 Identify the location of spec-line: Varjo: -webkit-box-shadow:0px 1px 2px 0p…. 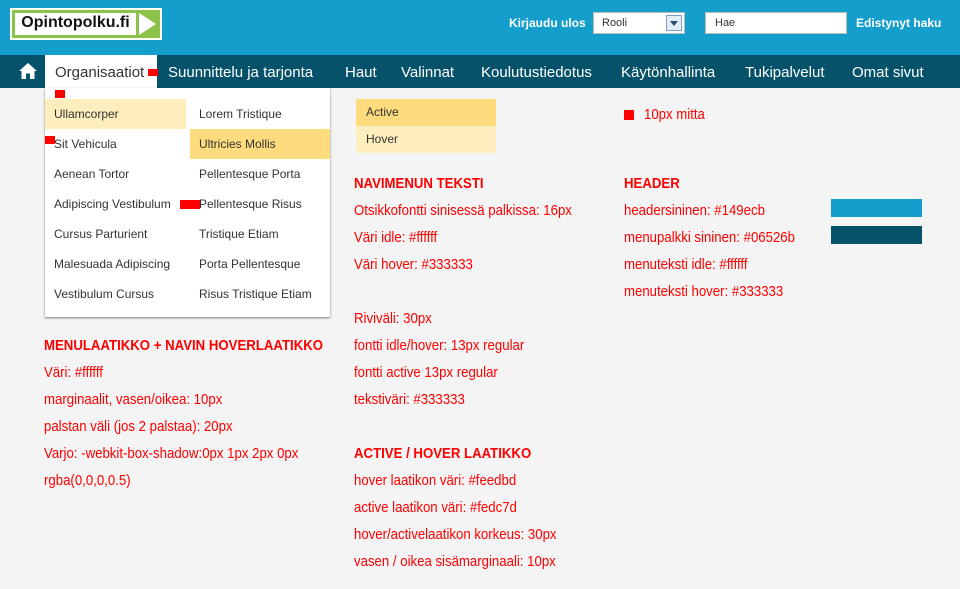
(171, 453).